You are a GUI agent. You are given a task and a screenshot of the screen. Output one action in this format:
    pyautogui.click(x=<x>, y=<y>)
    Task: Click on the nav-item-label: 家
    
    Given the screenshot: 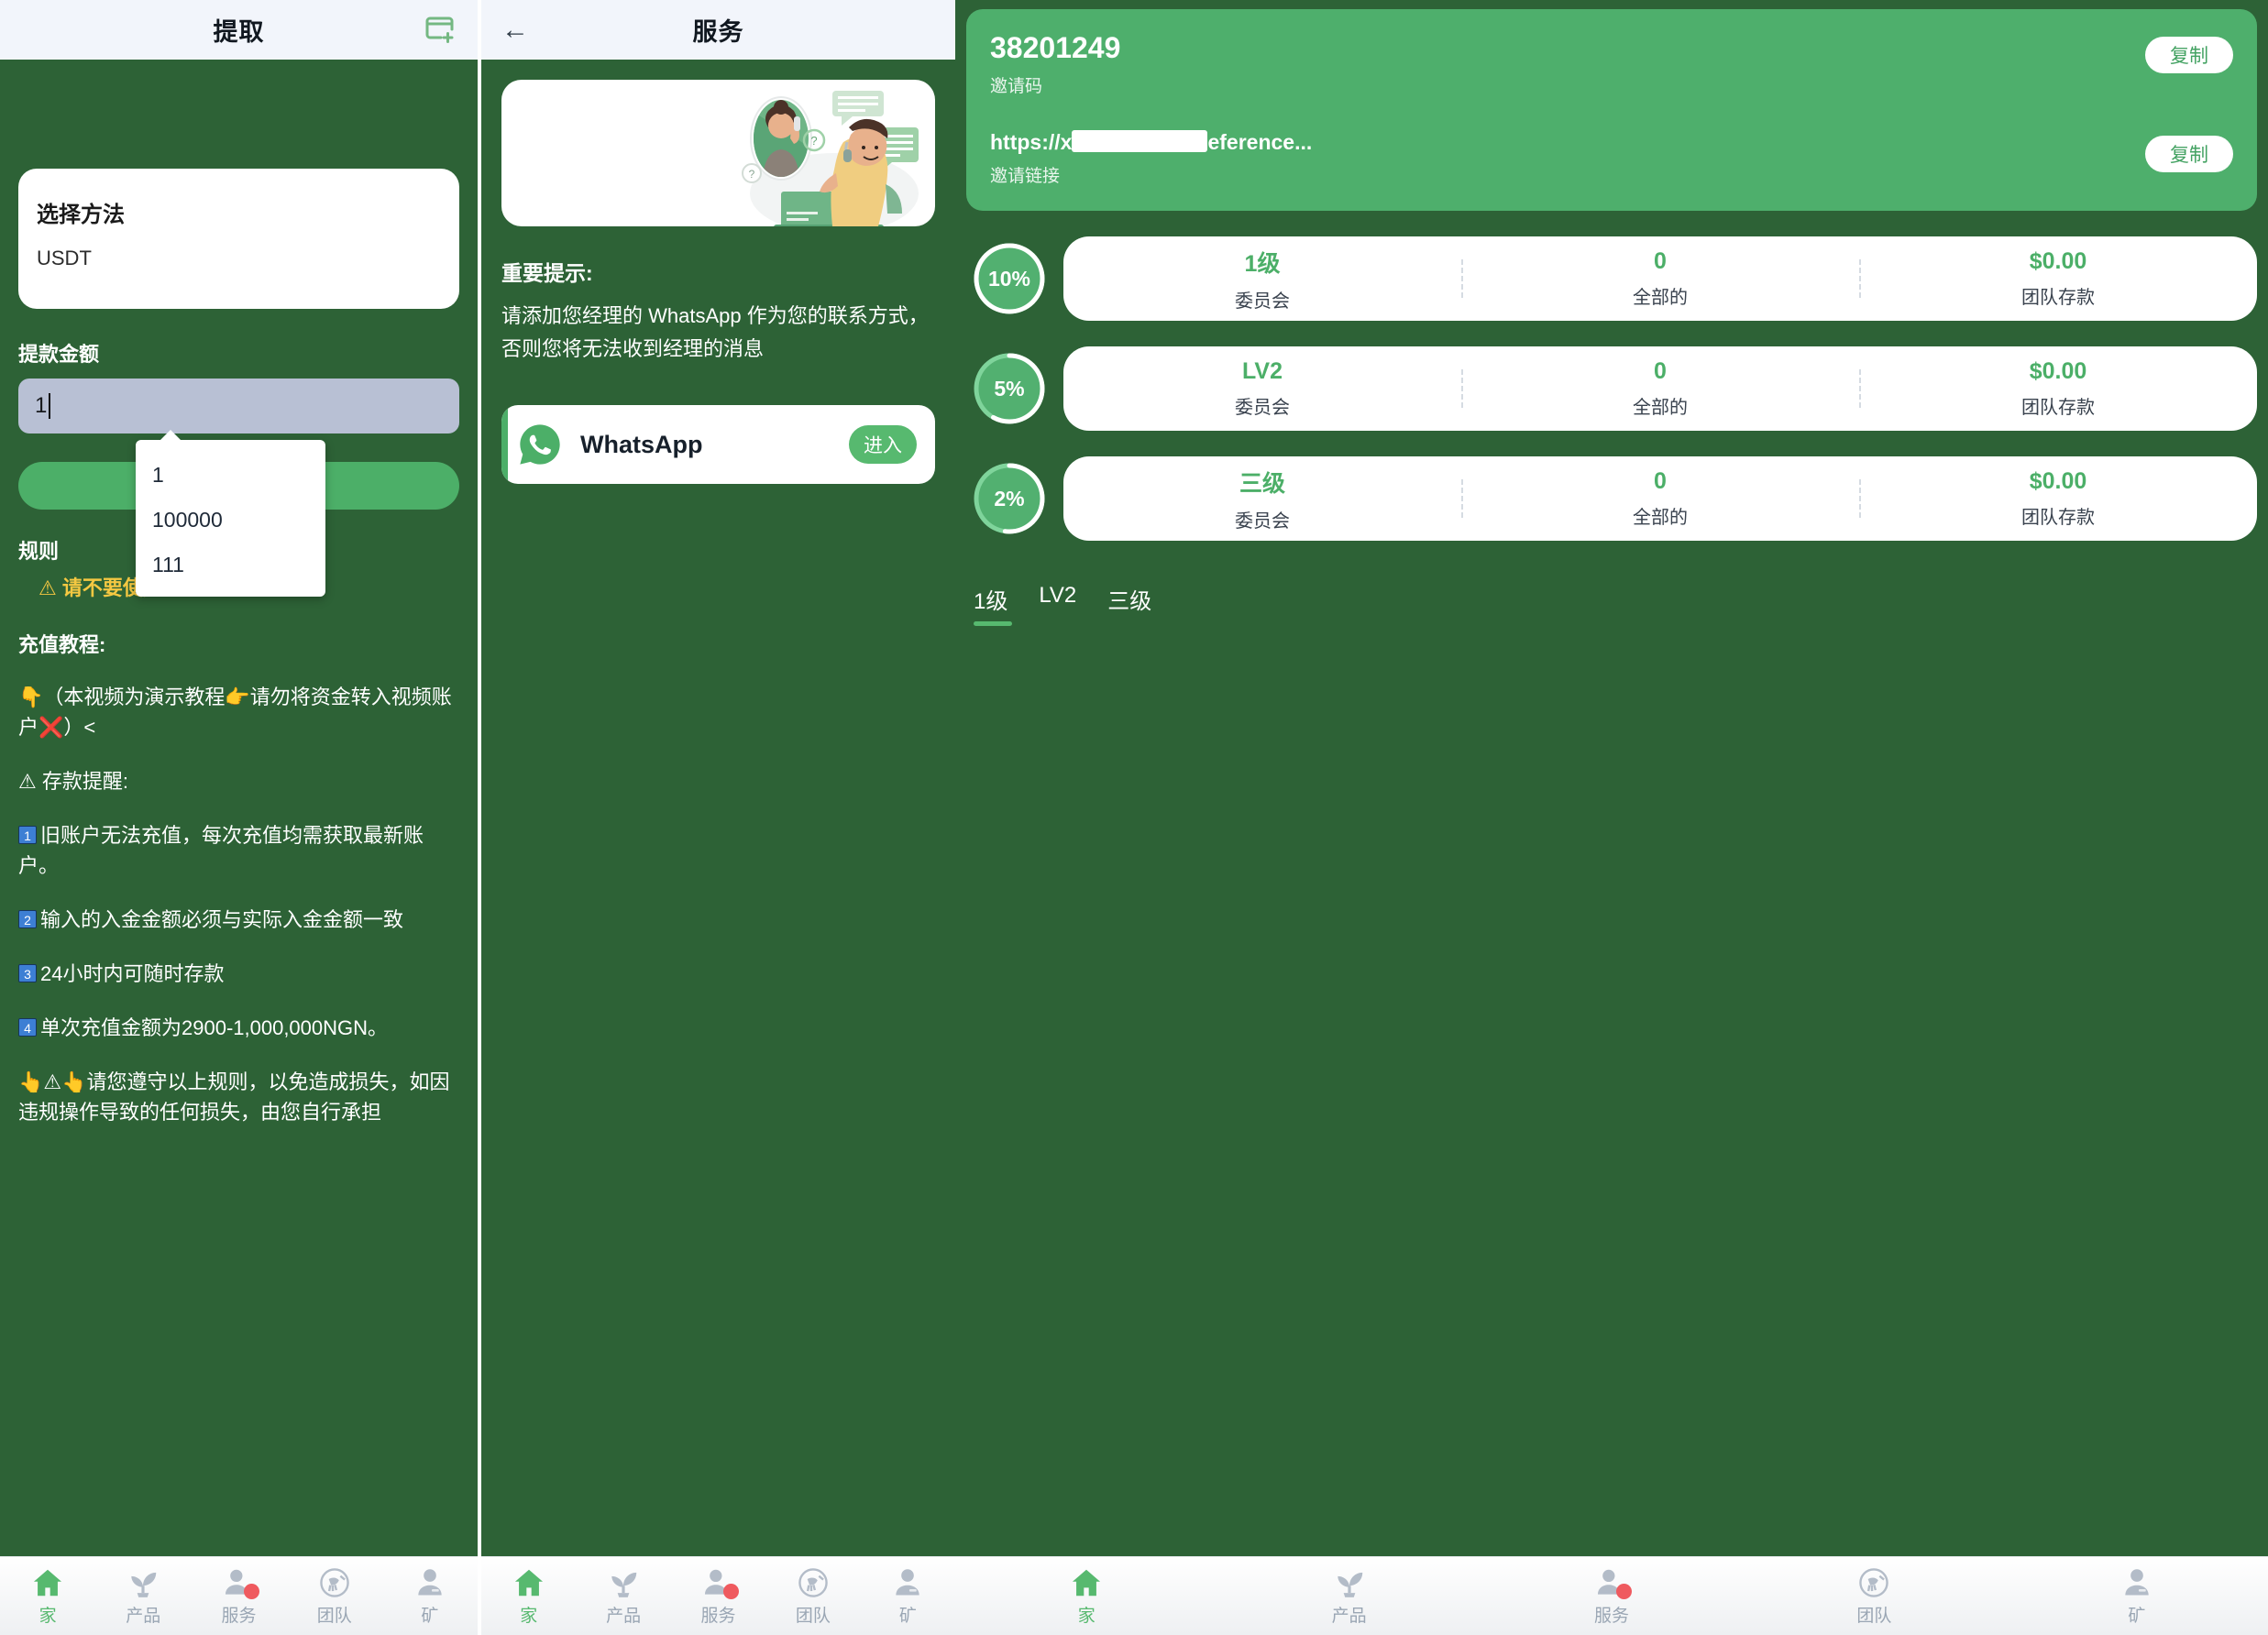 What is the action you would take?
    pyautogui.click(x=48, y=1616)
    